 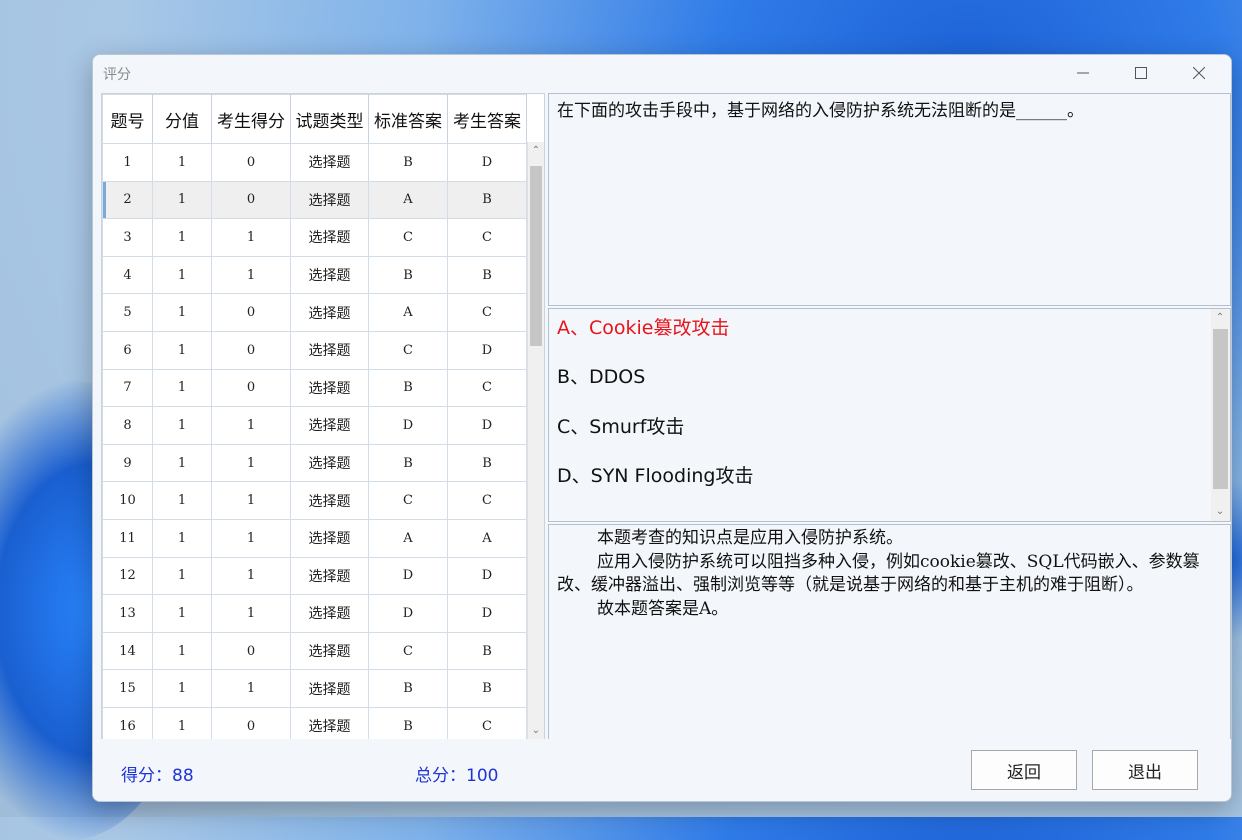 What do you see at coordinates (314, 463) in the screenshot?
I see `table-row: 9 1 1 选择题 B B` at bounding box center [314, 463].